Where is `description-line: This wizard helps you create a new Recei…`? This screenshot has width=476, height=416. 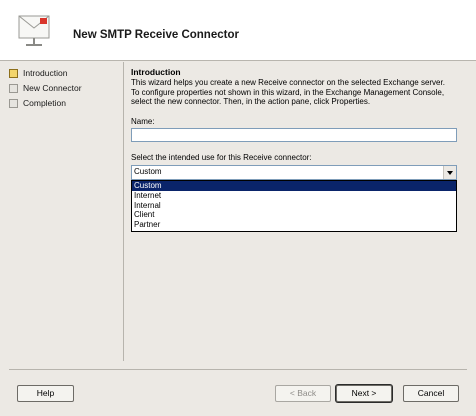 description-line: This wizard helps you create a new Recei… is located at coordinates (288, 82).